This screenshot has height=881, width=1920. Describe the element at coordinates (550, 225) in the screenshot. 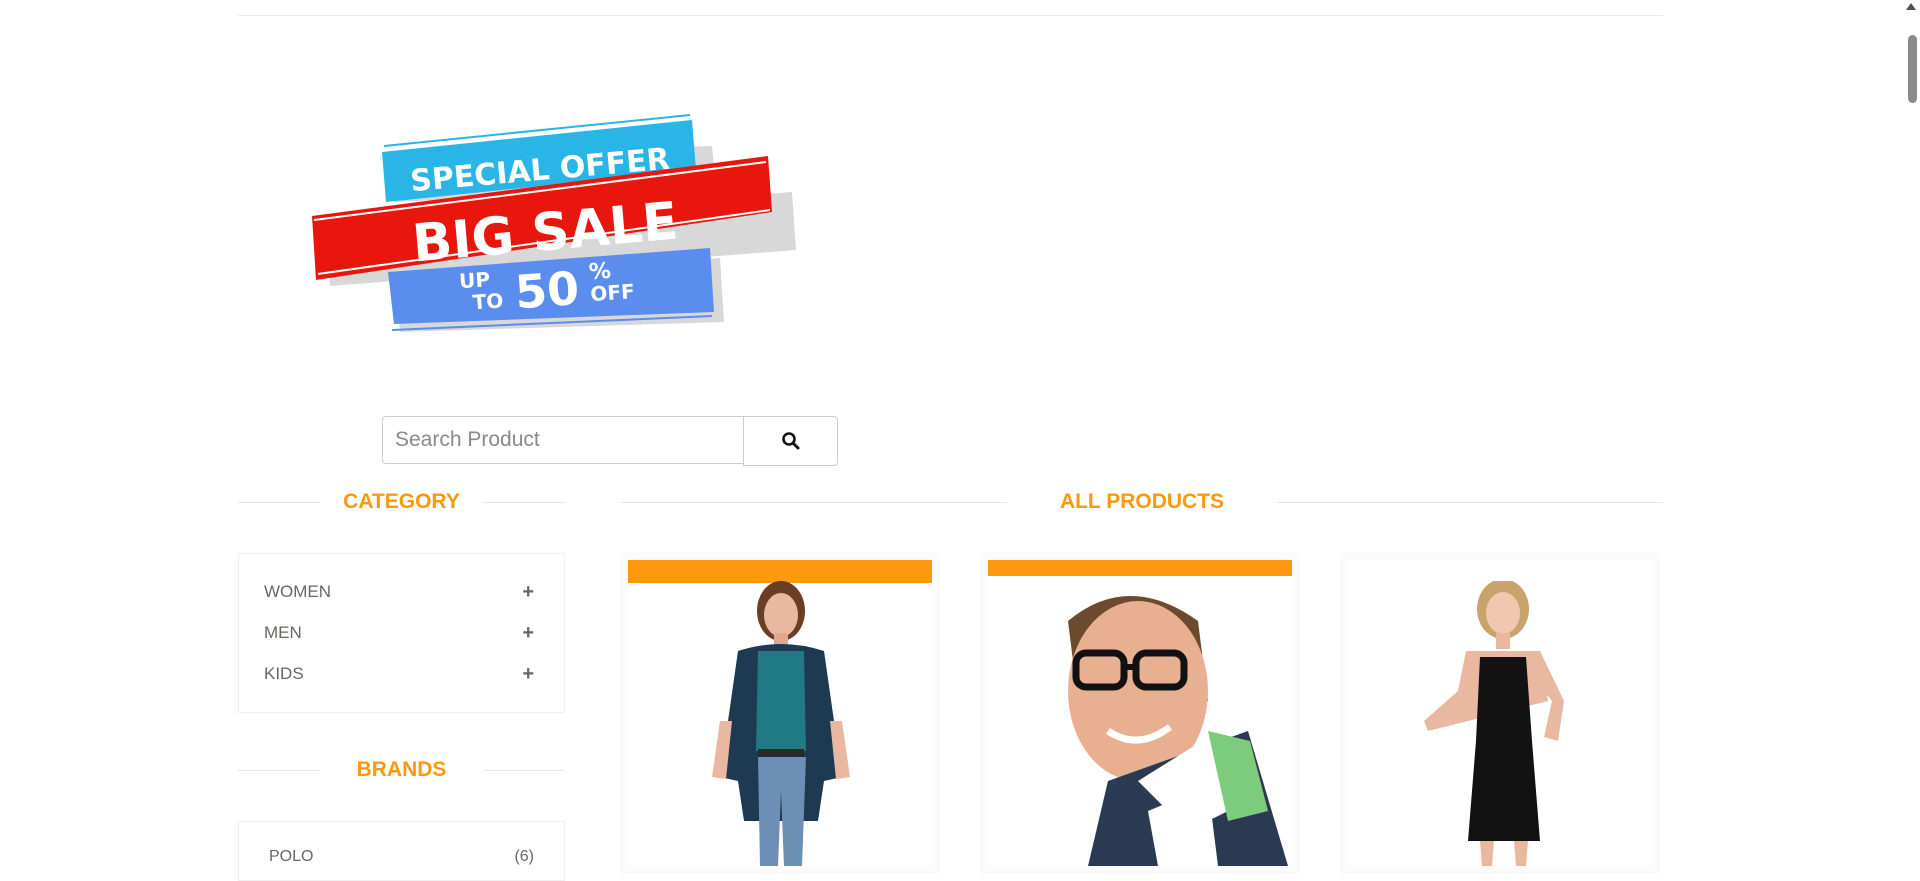

I see `sale-banner: SPECIAL OFFER BIG SALE UP TO 50 % OFF` at that location.